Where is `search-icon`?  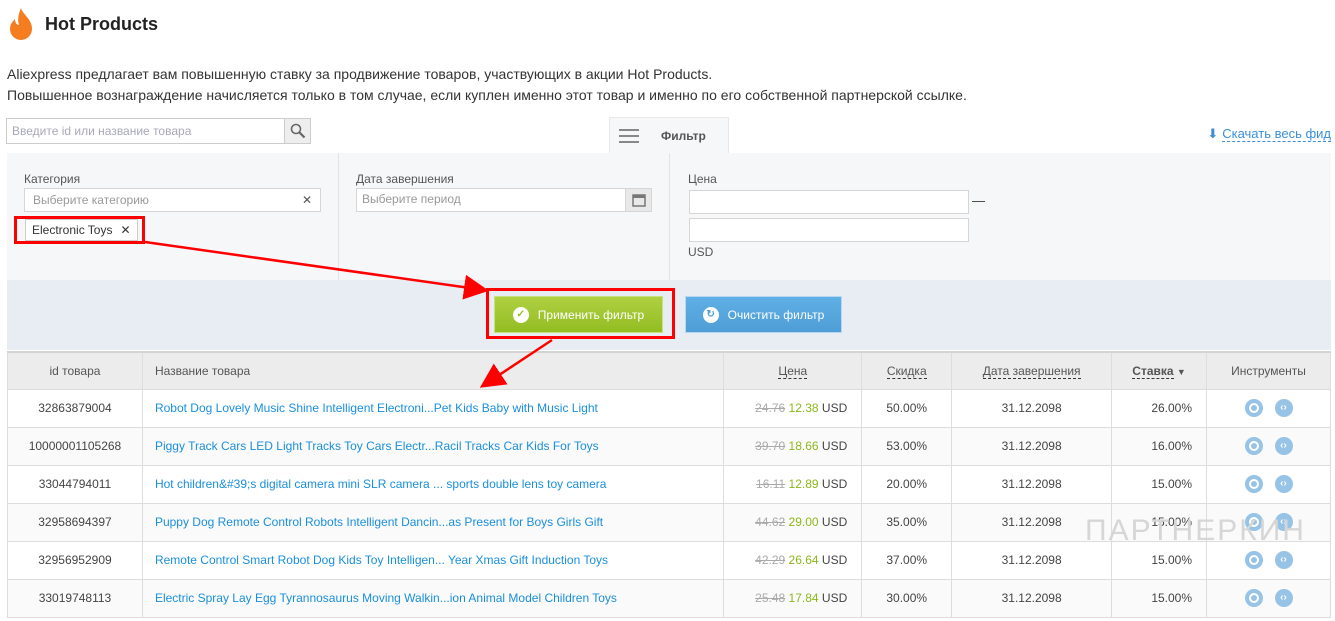
search-icon is located at coordinates (297, 131).